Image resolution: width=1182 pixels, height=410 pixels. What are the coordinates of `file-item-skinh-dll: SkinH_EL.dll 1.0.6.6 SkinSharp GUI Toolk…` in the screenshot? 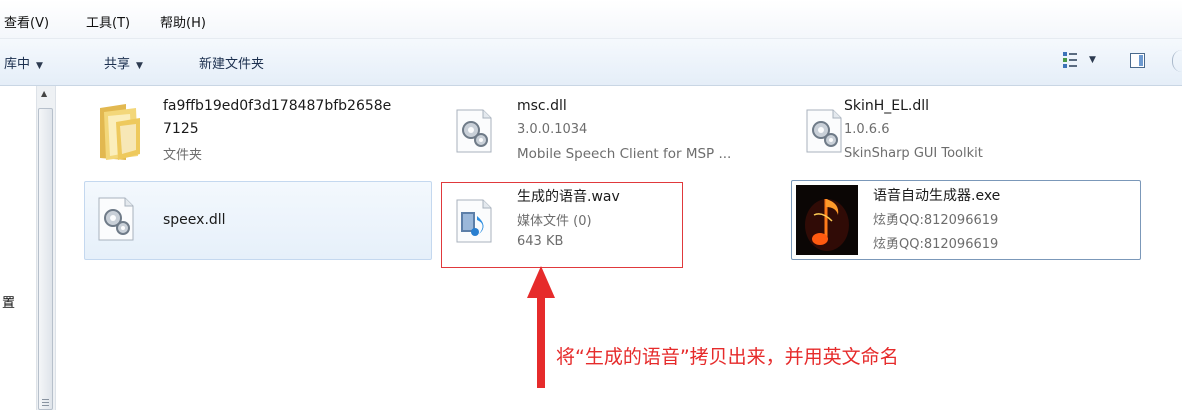 It's located at (965, 134).